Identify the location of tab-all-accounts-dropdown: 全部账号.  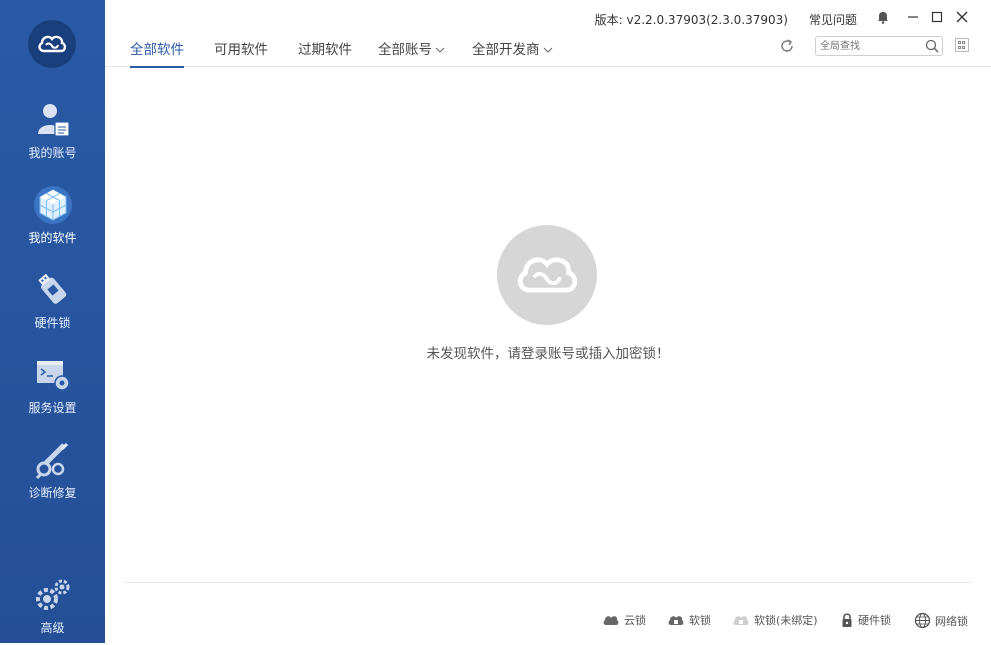
(411, 52).